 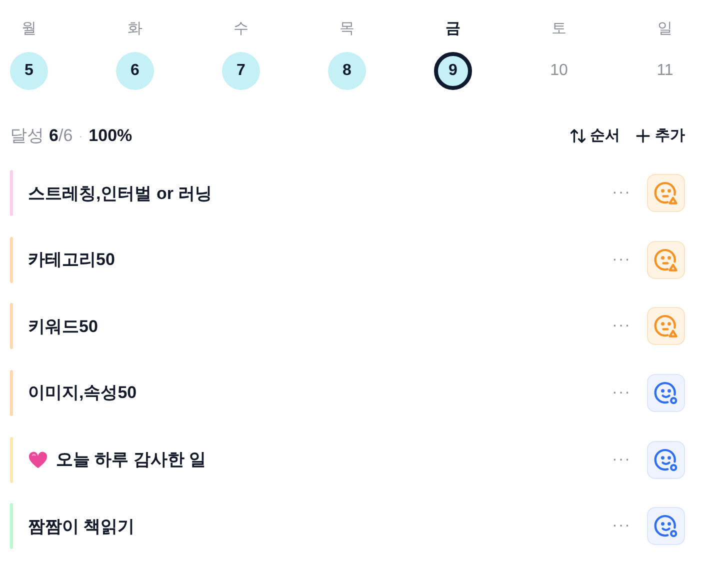 I want to click on total-count: /6, so click(x=65, y=136).